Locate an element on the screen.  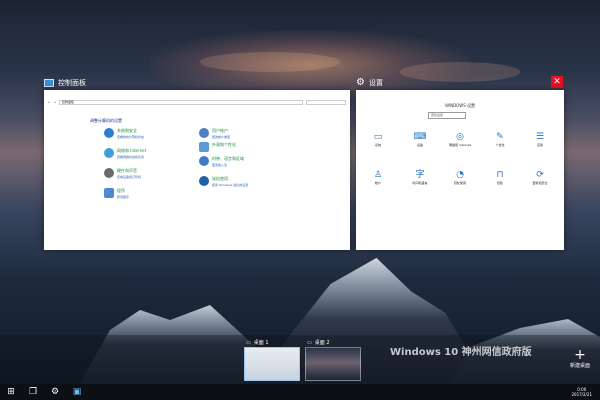
forward-icon: → is located at coordinates (55, 102).